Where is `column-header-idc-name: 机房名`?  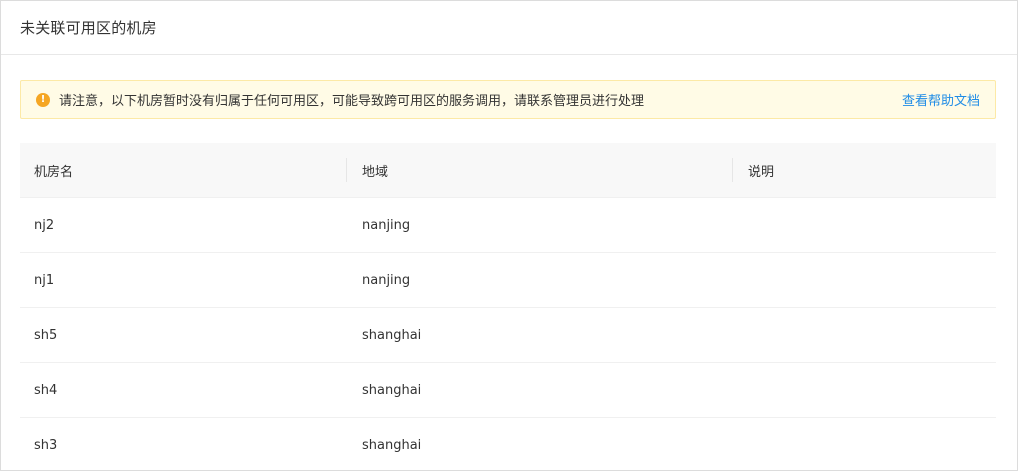 column-header-idc-name: 机房名 is located at coordinates (54, 172).